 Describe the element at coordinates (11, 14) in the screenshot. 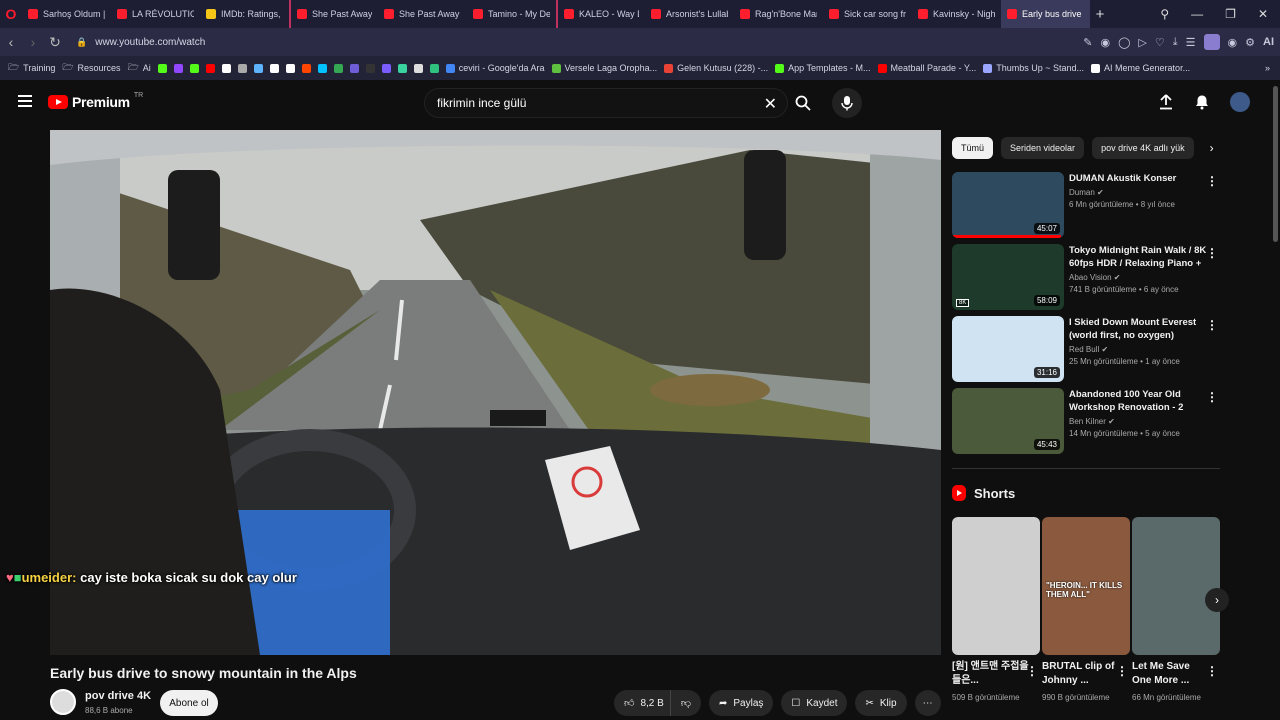

I see `opera-logo-icon: O` at that location.